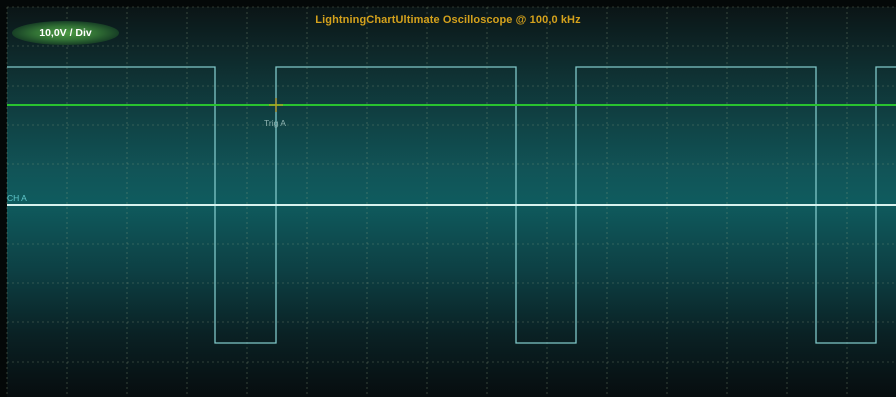 The width and height of the screenshot is (896, 397). I want to click on trigger-label: Trig A, so click(275, 123).